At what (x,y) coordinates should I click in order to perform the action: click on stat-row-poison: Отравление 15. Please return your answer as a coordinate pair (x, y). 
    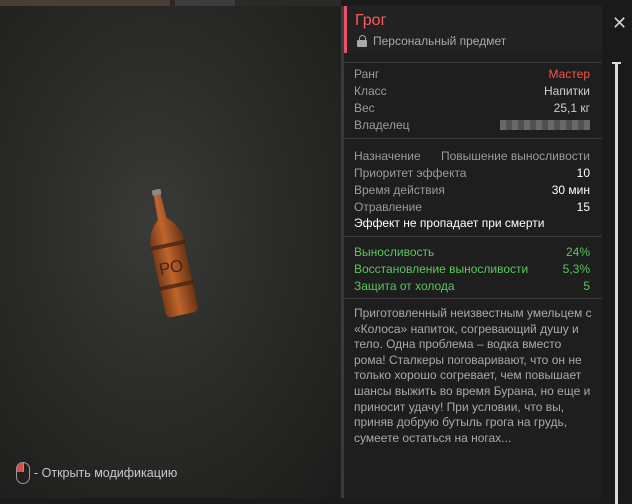
    Looking at the image, I should click on (472, 206).